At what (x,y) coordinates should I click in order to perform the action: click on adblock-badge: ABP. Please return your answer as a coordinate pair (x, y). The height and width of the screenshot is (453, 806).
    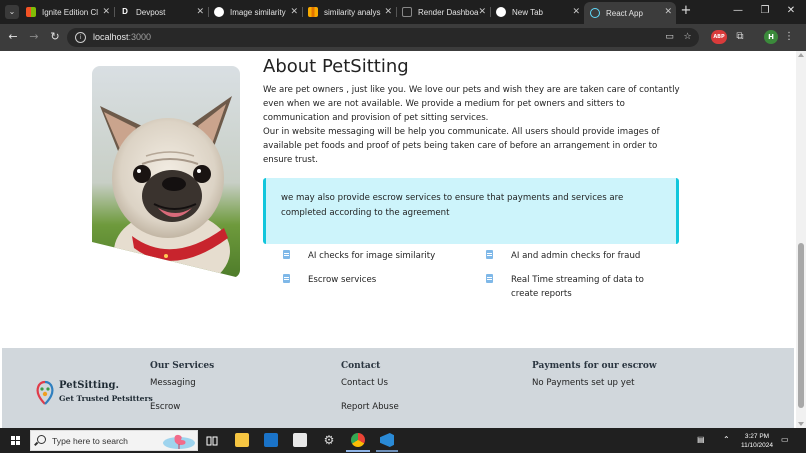
    Looking at the image, I should click on (719, 37).